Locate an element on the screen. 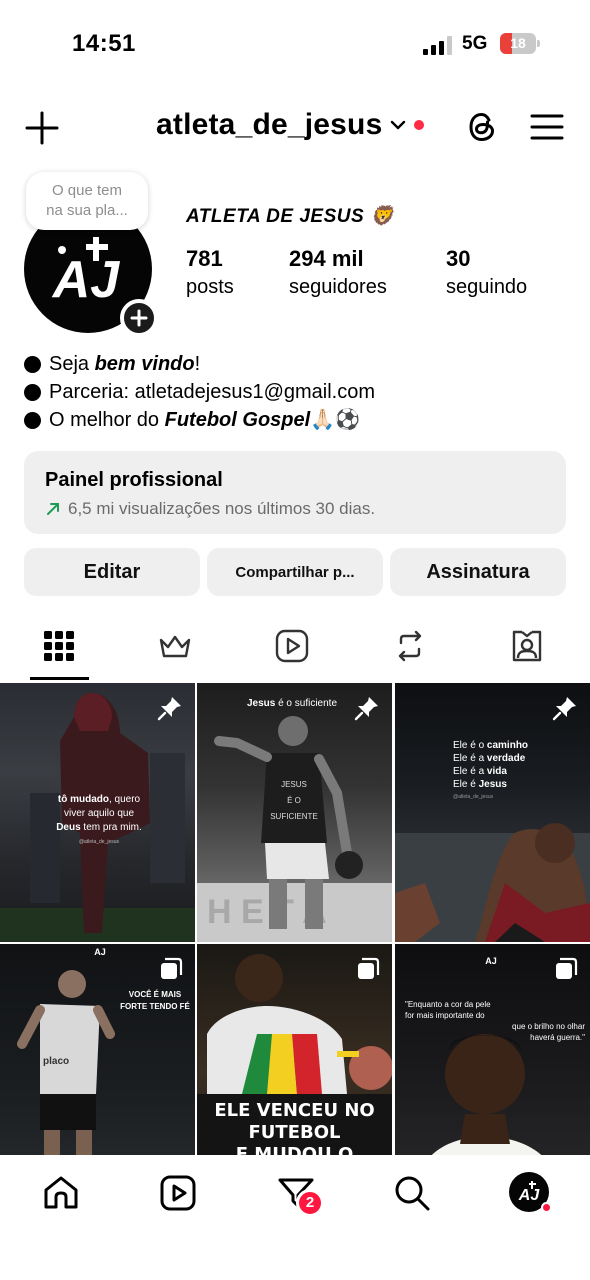  grid-icon is located at coordinates (61, 648).